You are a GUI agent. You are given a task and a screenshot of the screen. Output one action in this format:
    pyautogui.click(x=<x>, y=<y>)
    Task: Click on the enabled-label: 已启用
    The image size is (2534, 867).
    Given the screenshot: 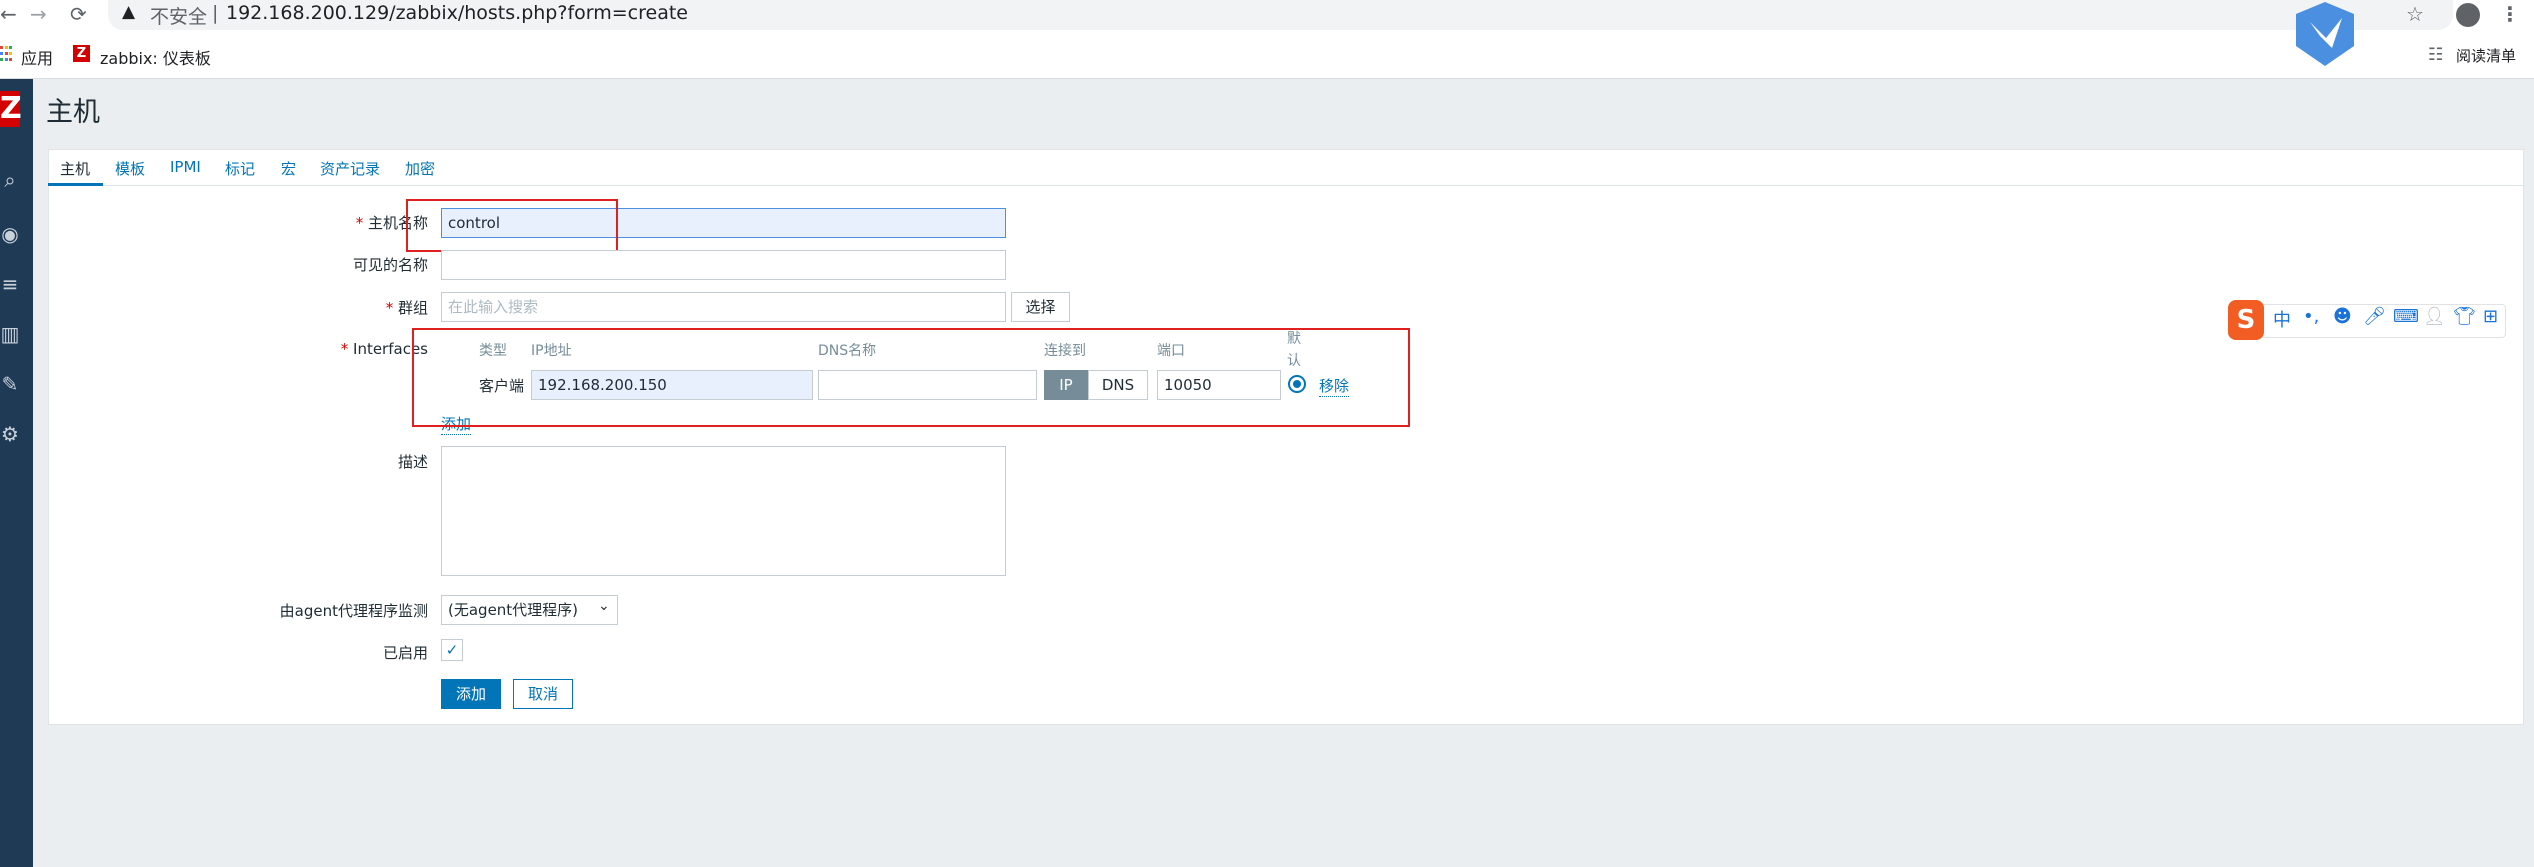 What is the action you would take?
    pyautogui.click(x=405, y=653)
    